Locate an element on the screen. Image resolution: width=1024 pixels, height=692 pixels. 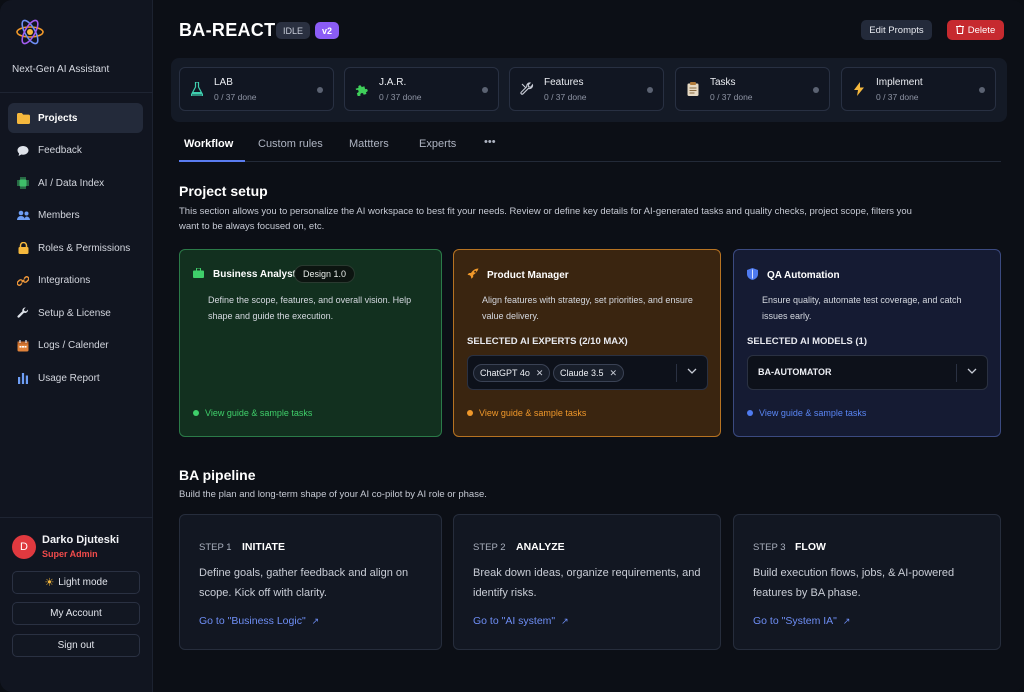
atom-logo-icon is located at coordinates (30, 32).